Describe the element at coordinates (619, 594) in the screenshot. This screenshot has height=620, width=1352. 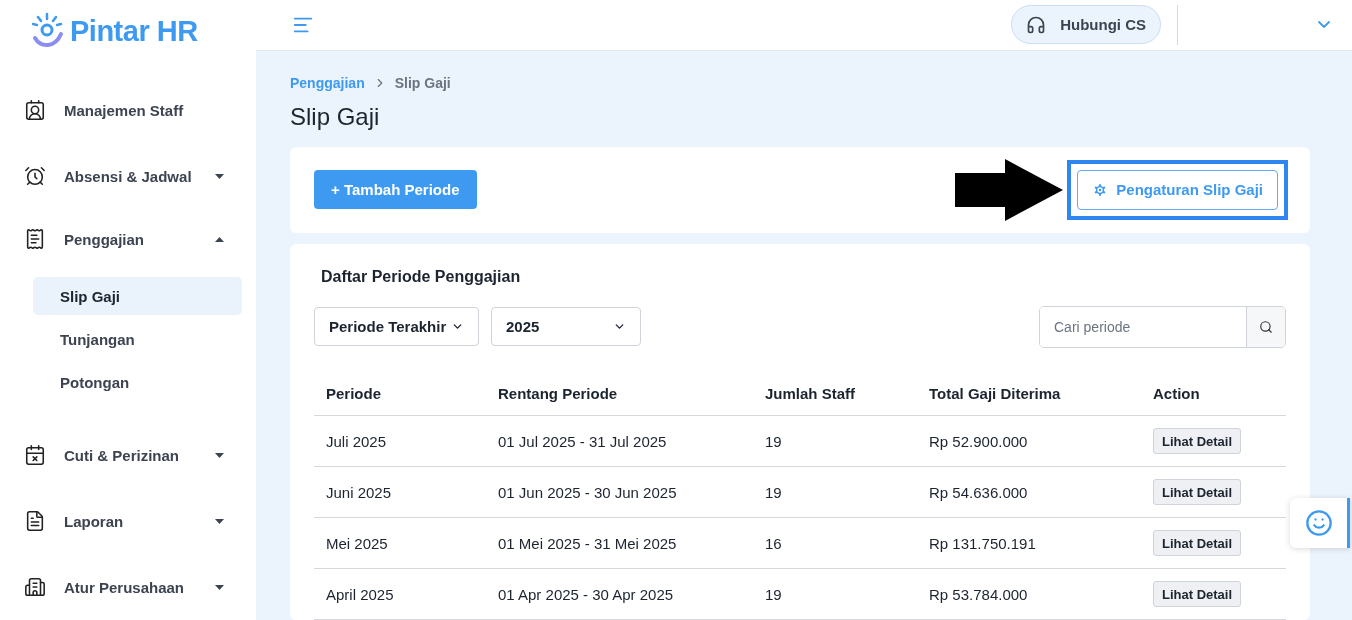
I see `table-cell: 01 Apr 2025 - 30 Apr 2025` at that location.